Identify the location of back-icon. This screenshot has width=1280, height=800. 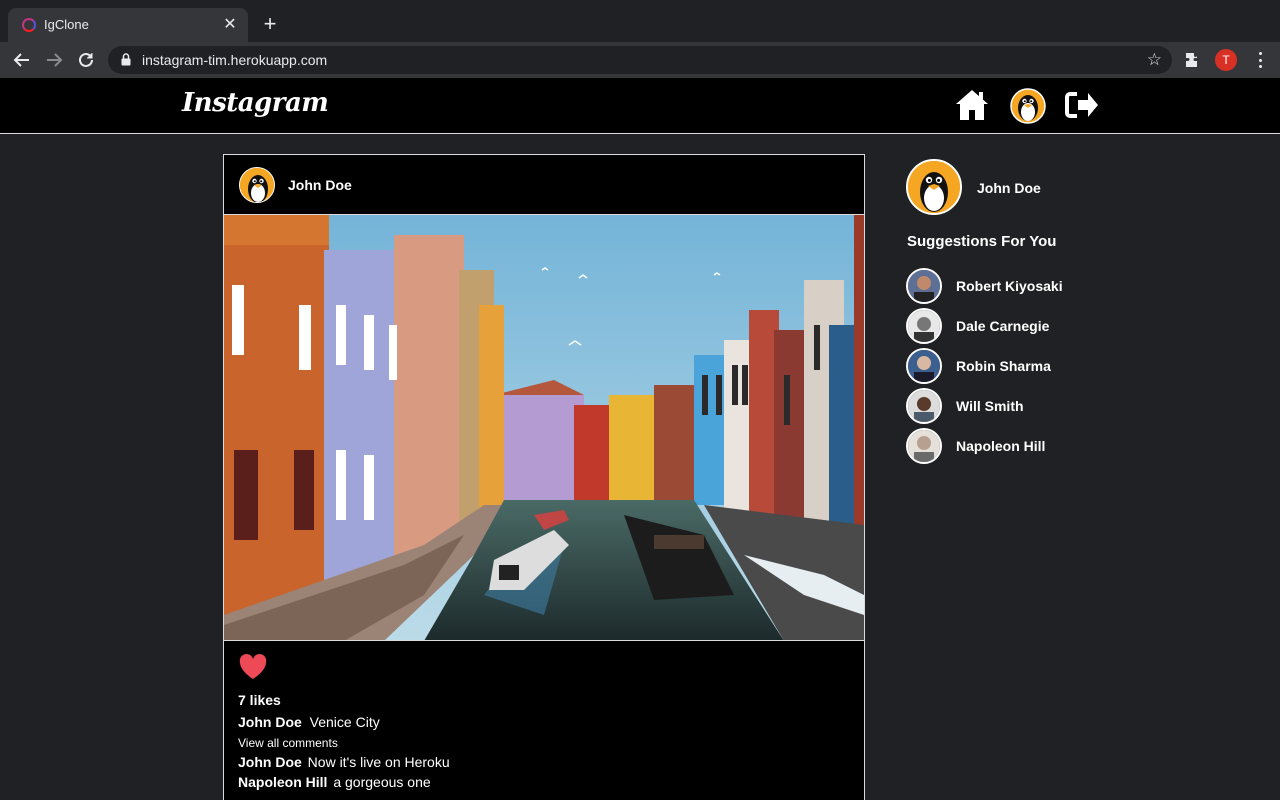
(22, 60).